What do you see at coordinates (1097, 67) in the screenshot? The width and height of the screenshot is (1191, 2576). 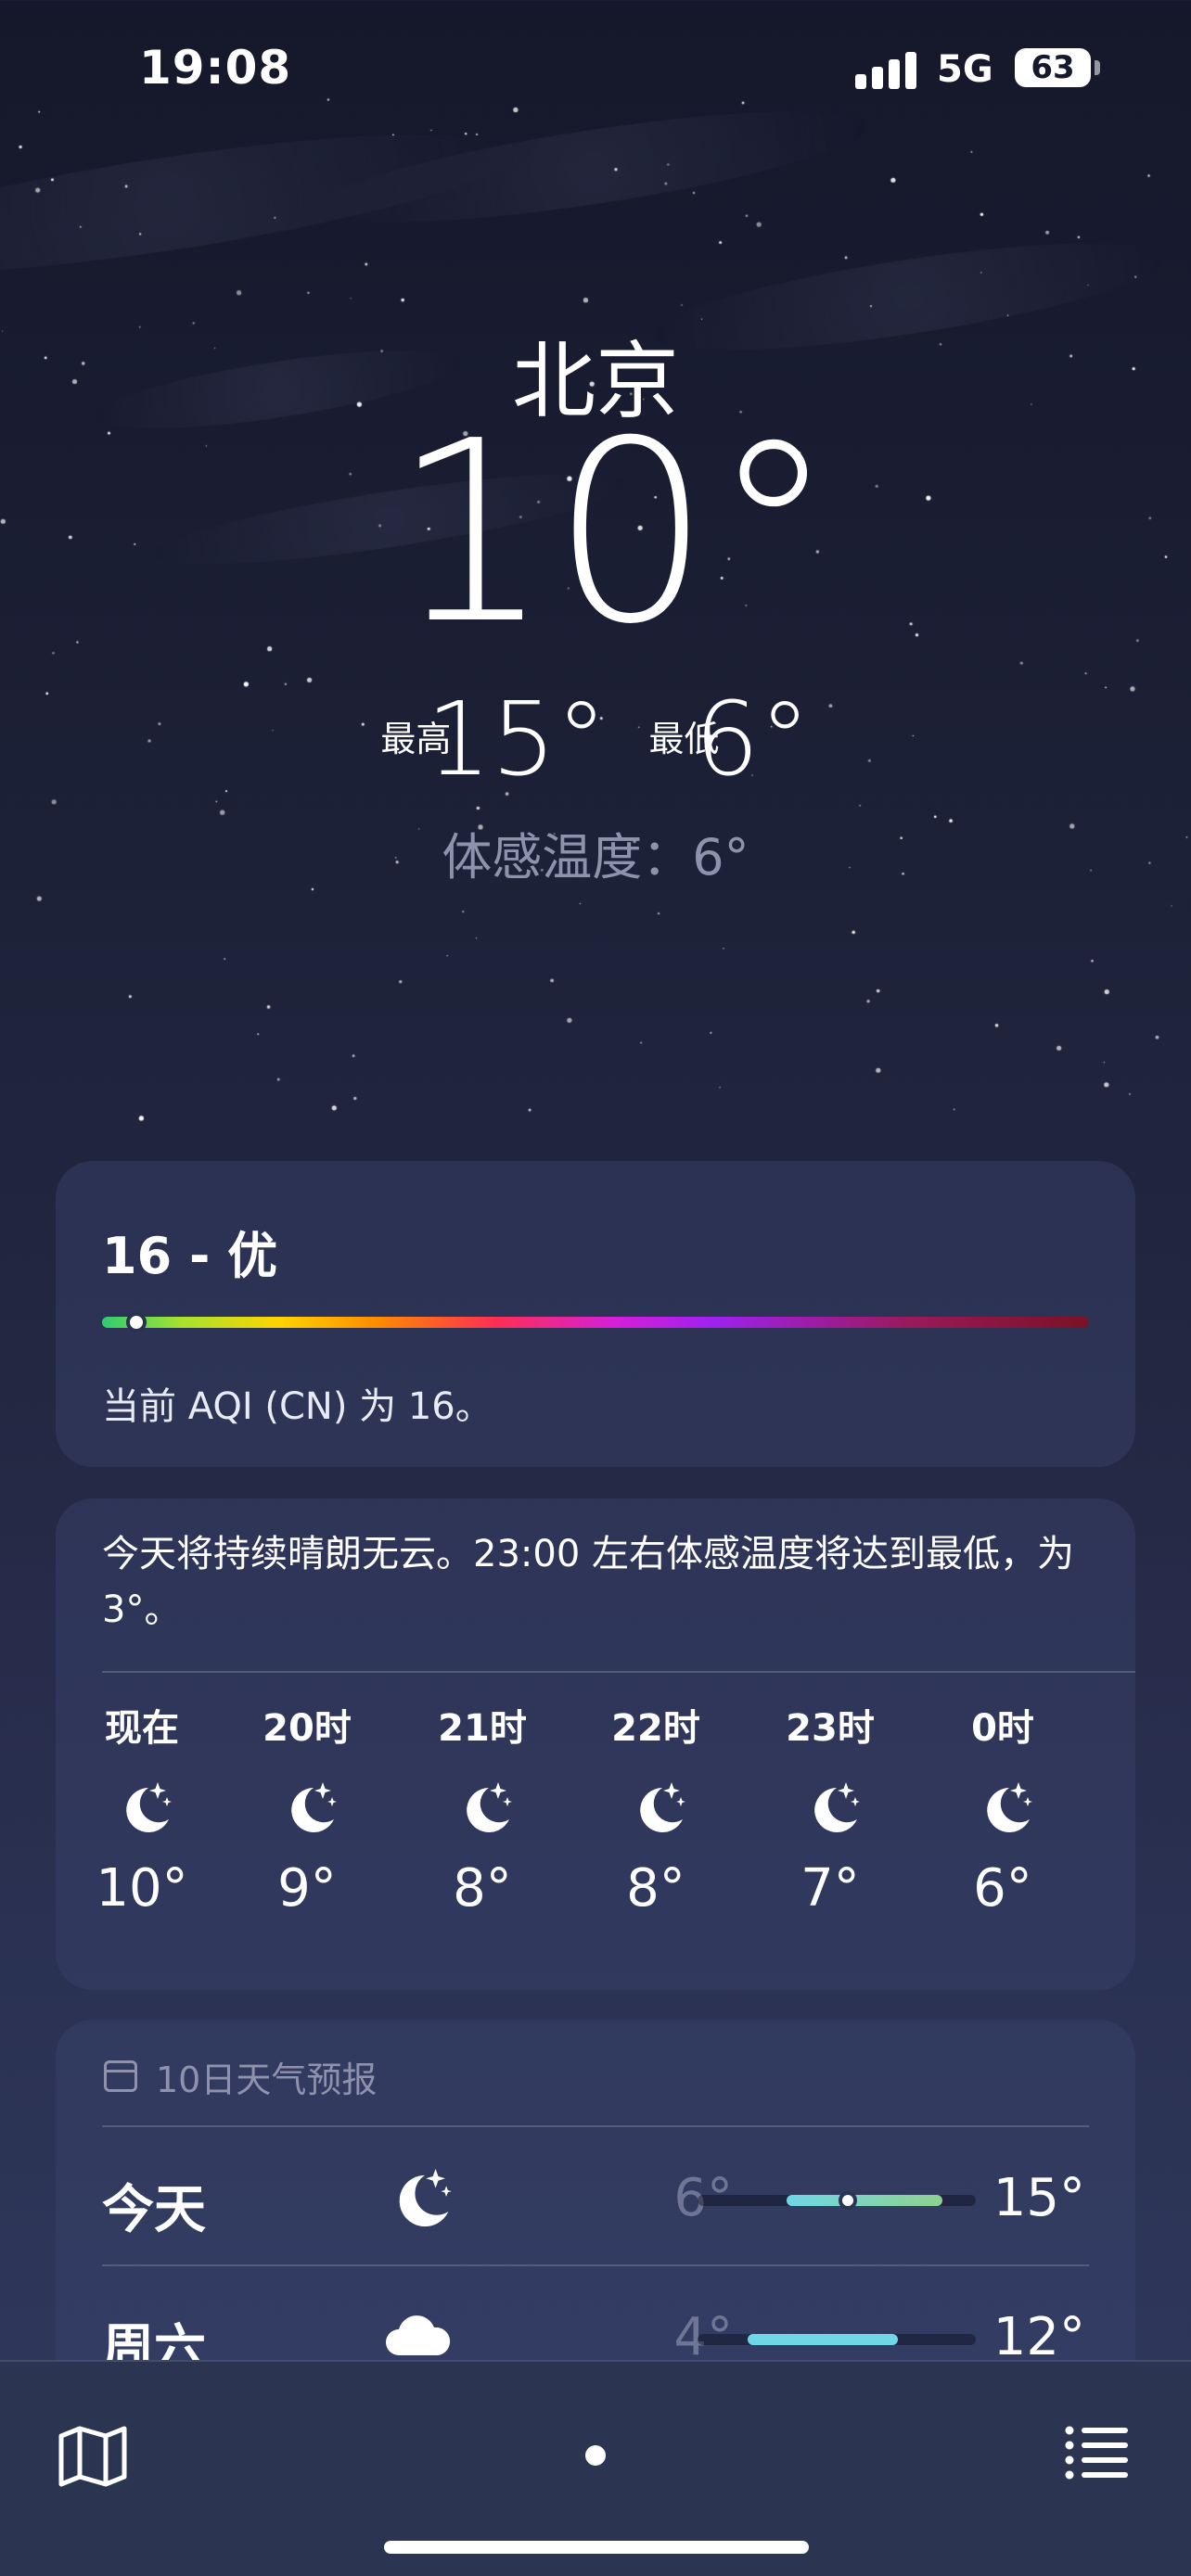 I see `battery-tip` at bounding box center [1097, 67].